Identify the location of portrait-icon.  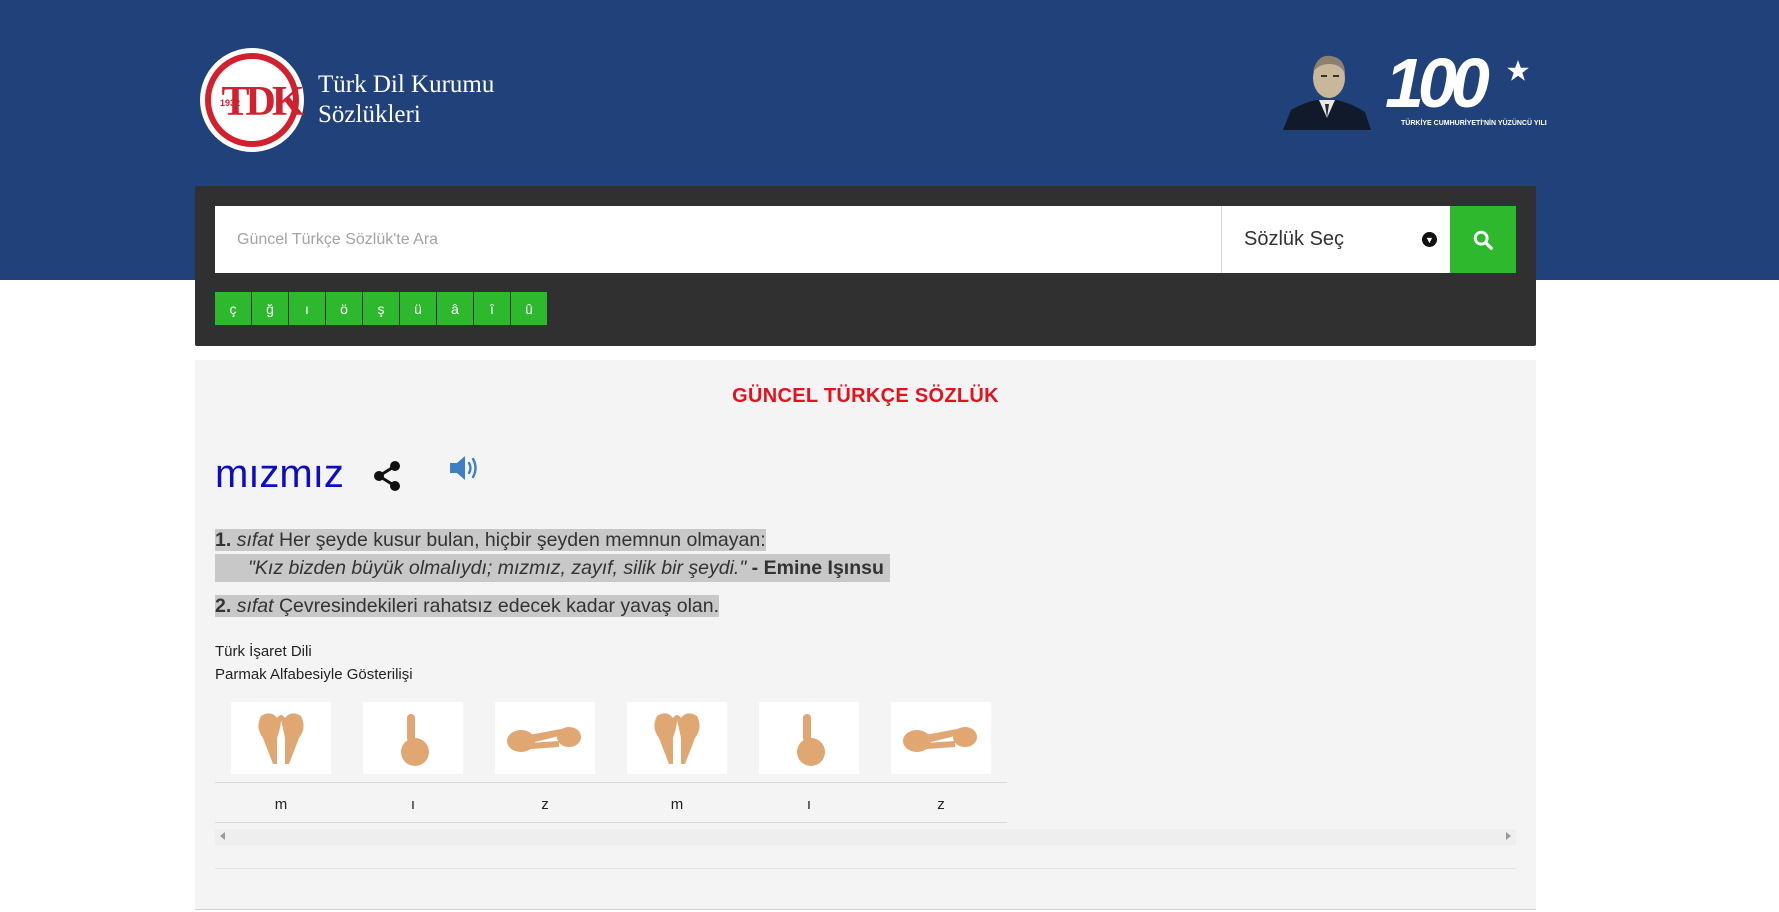
(1327, 92).